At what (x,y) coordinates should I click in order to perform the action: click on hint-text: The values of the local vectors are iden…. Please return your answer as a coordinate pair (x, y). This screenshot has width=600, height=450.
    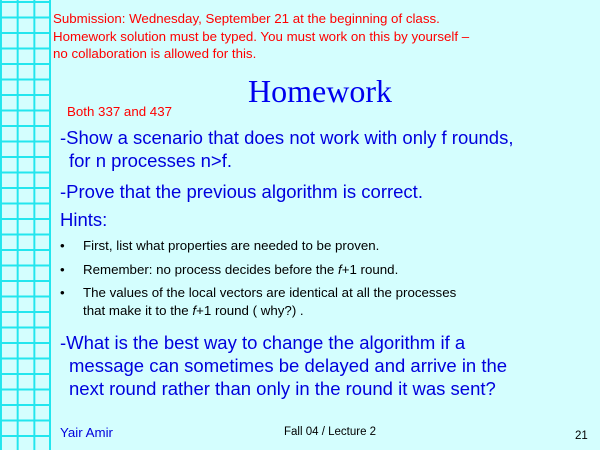
    Looking at the image, I should click on (270, 292).